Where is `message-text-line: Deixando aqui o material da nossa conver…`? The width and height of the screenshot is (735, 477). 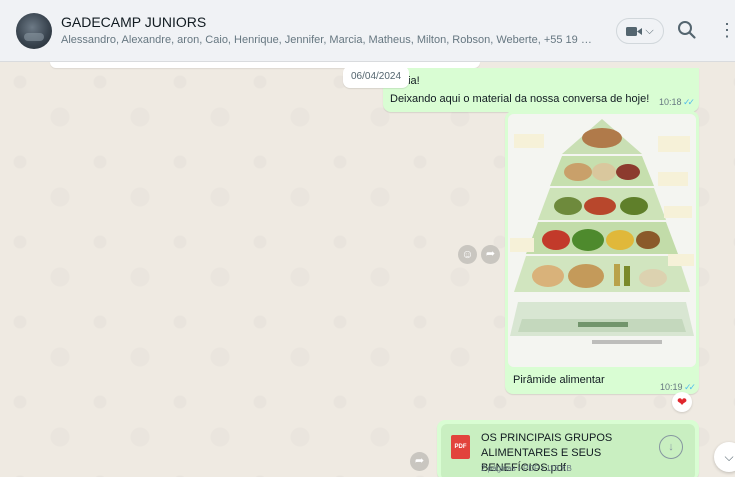
message-text-line: Deixando aqui o material da nossa conver… is located at coordinates (520, 99).